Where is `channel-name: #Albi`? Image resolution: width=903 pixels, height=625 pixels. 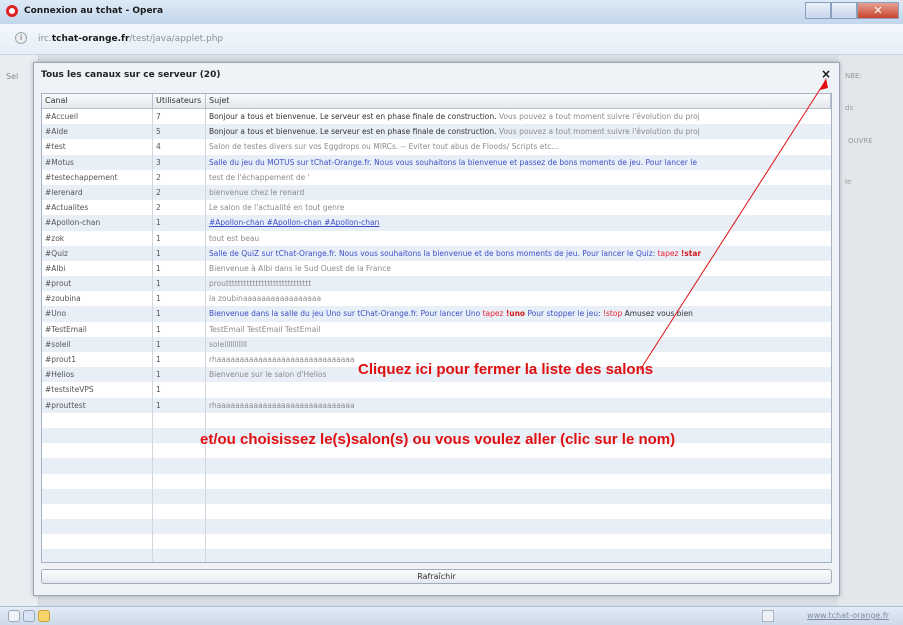 channel-name: #Albi is located at coordinates (97, 268).